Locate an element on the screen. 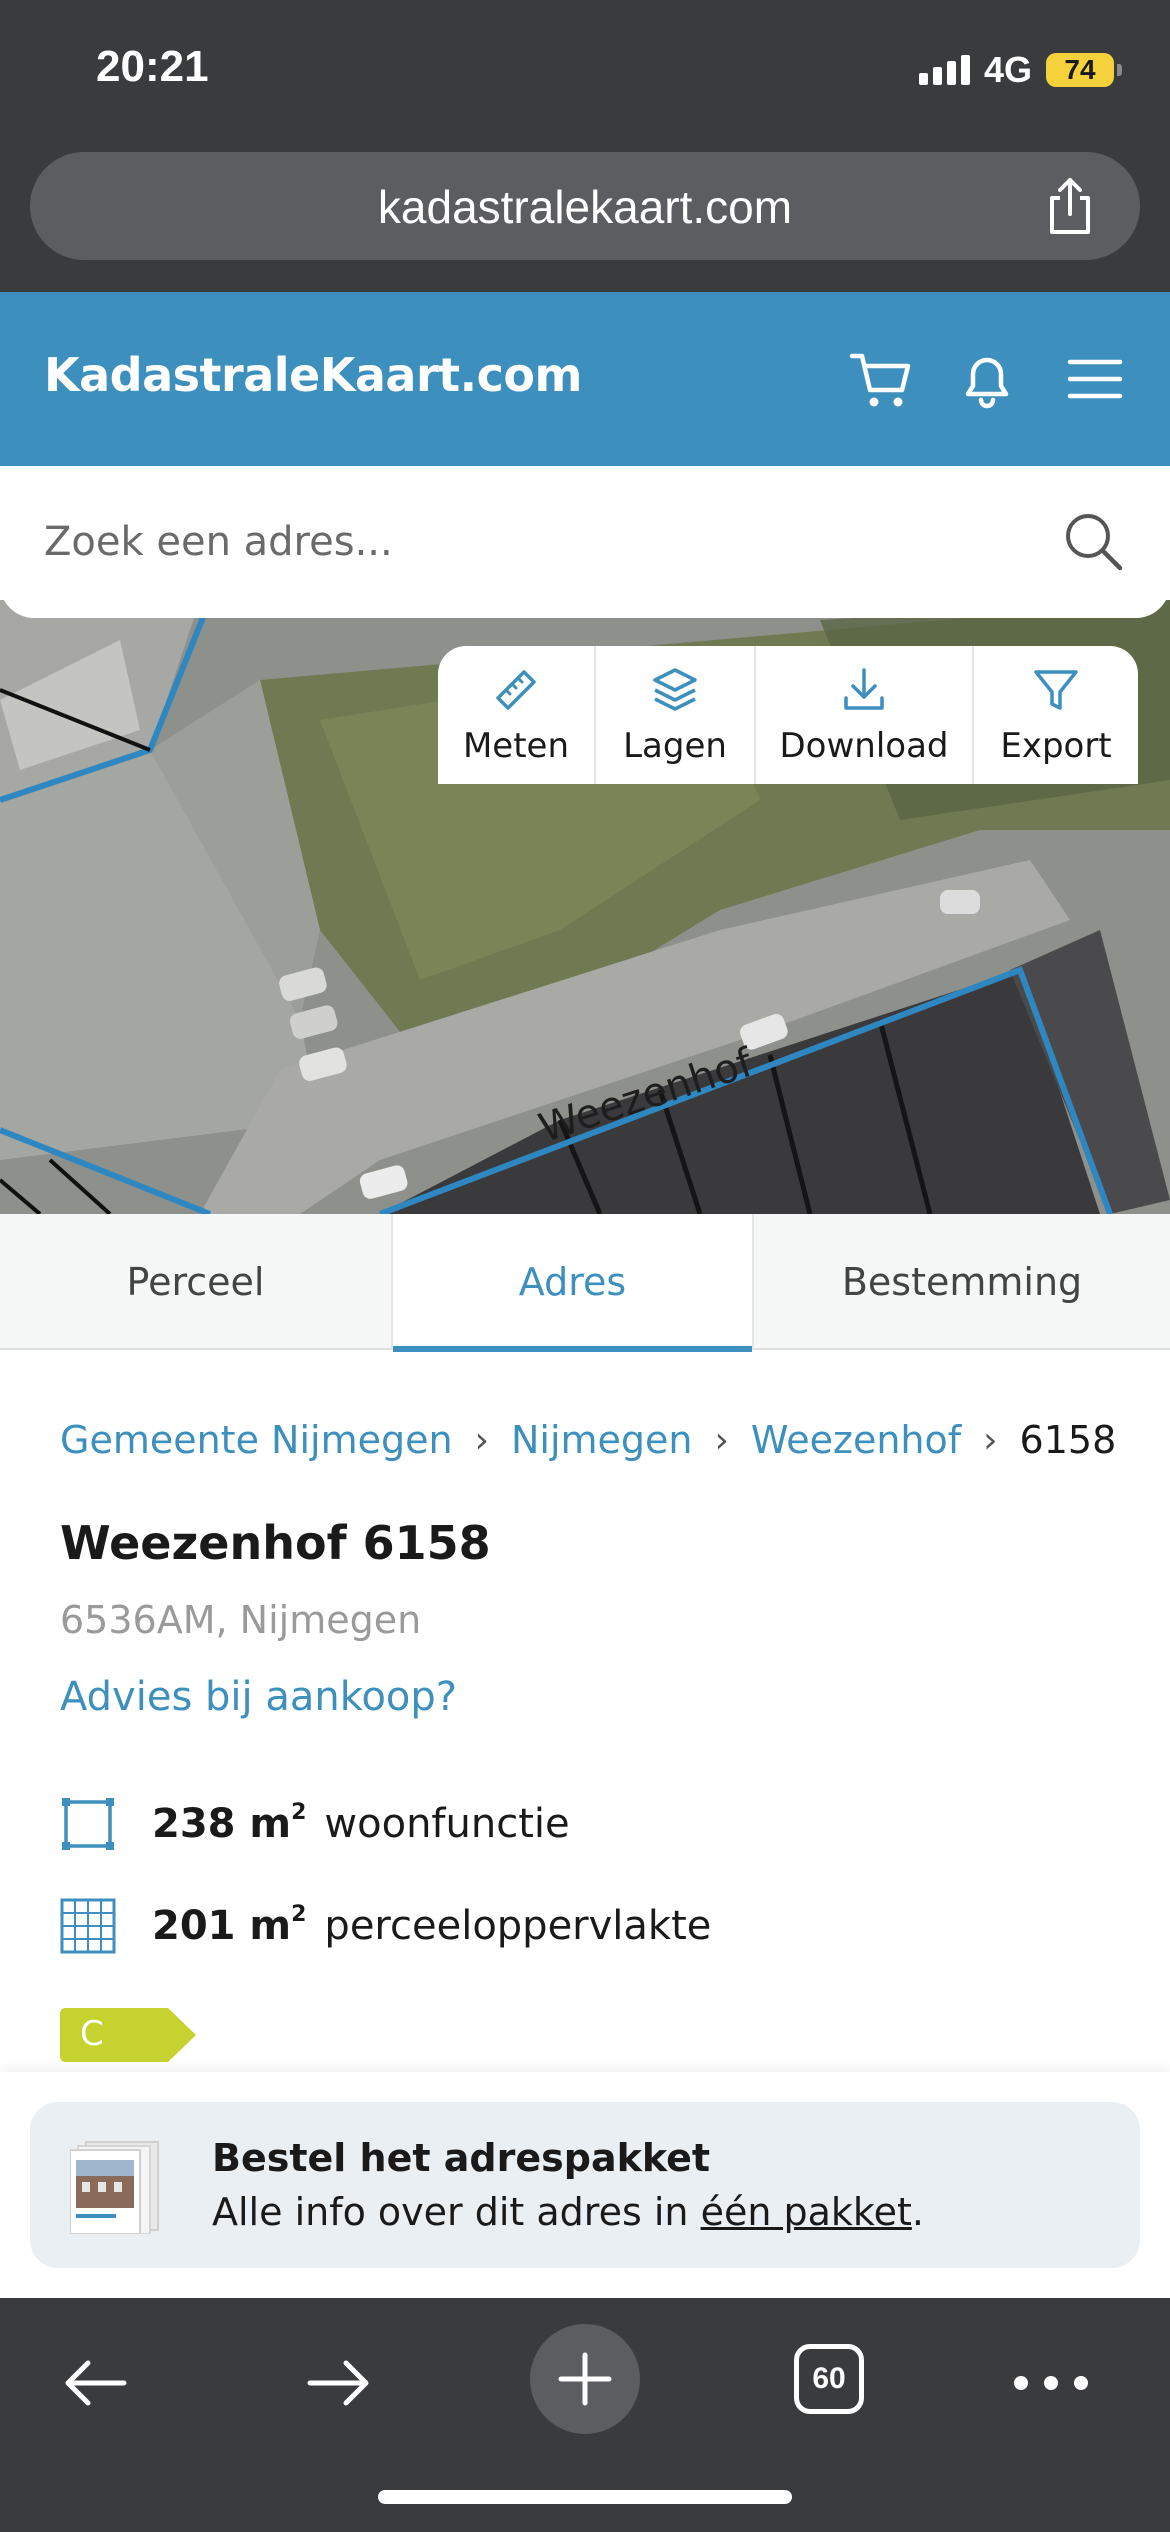  tool-meten: Meten is located at coordinates (517, 715).